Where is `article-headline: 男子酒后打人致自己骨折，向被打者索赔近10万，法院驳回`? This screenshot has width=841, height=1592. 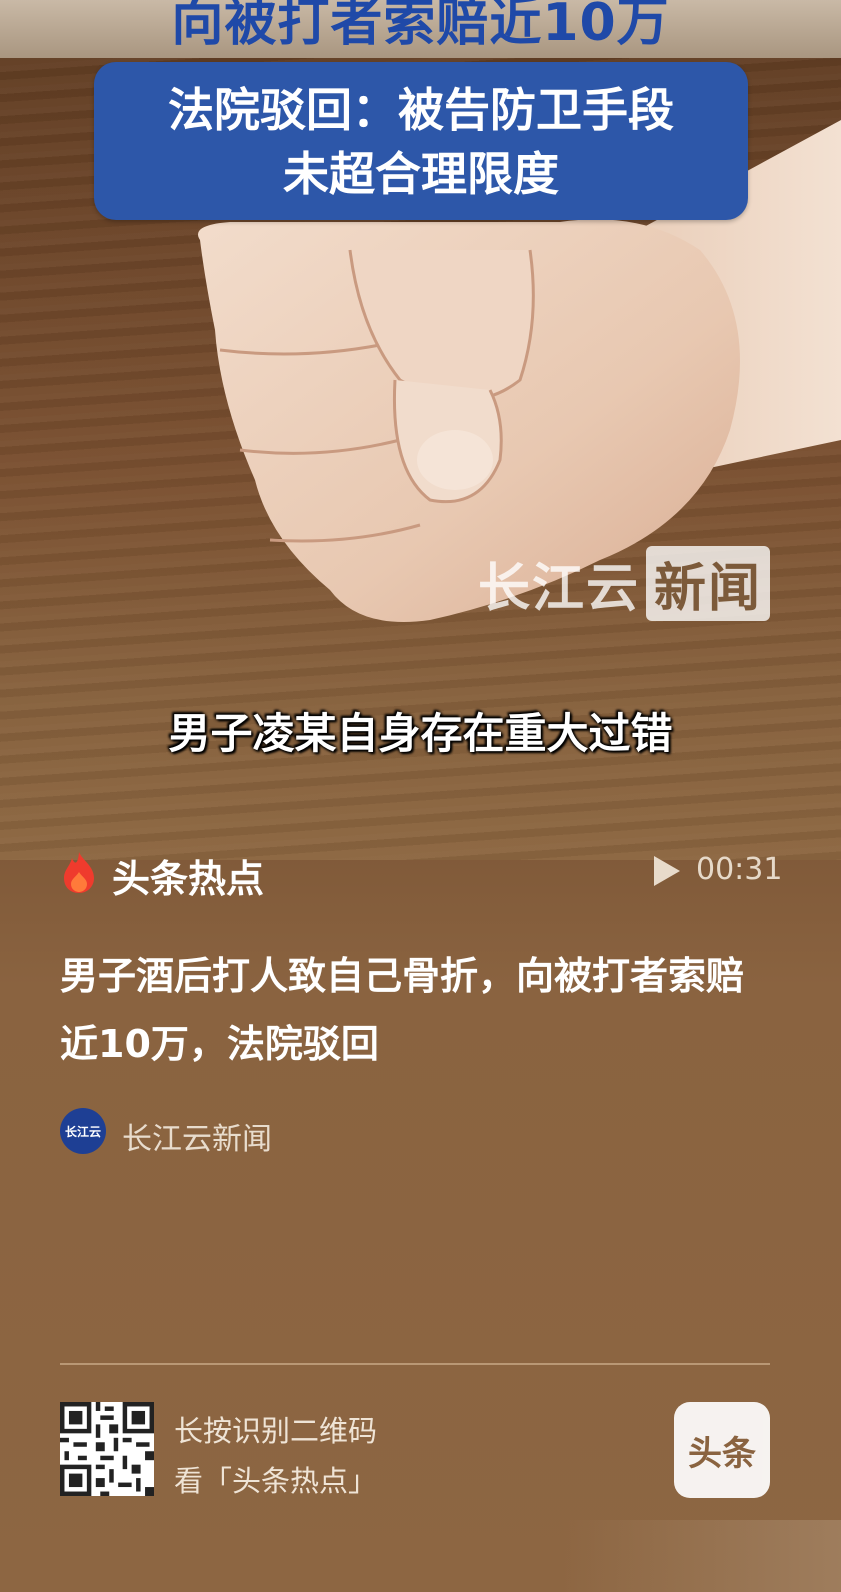
article-headline: 男子酒后打人致自己骨折，向被打者索赔近10万，法院驳回 is located at coordinates (420, 1010).